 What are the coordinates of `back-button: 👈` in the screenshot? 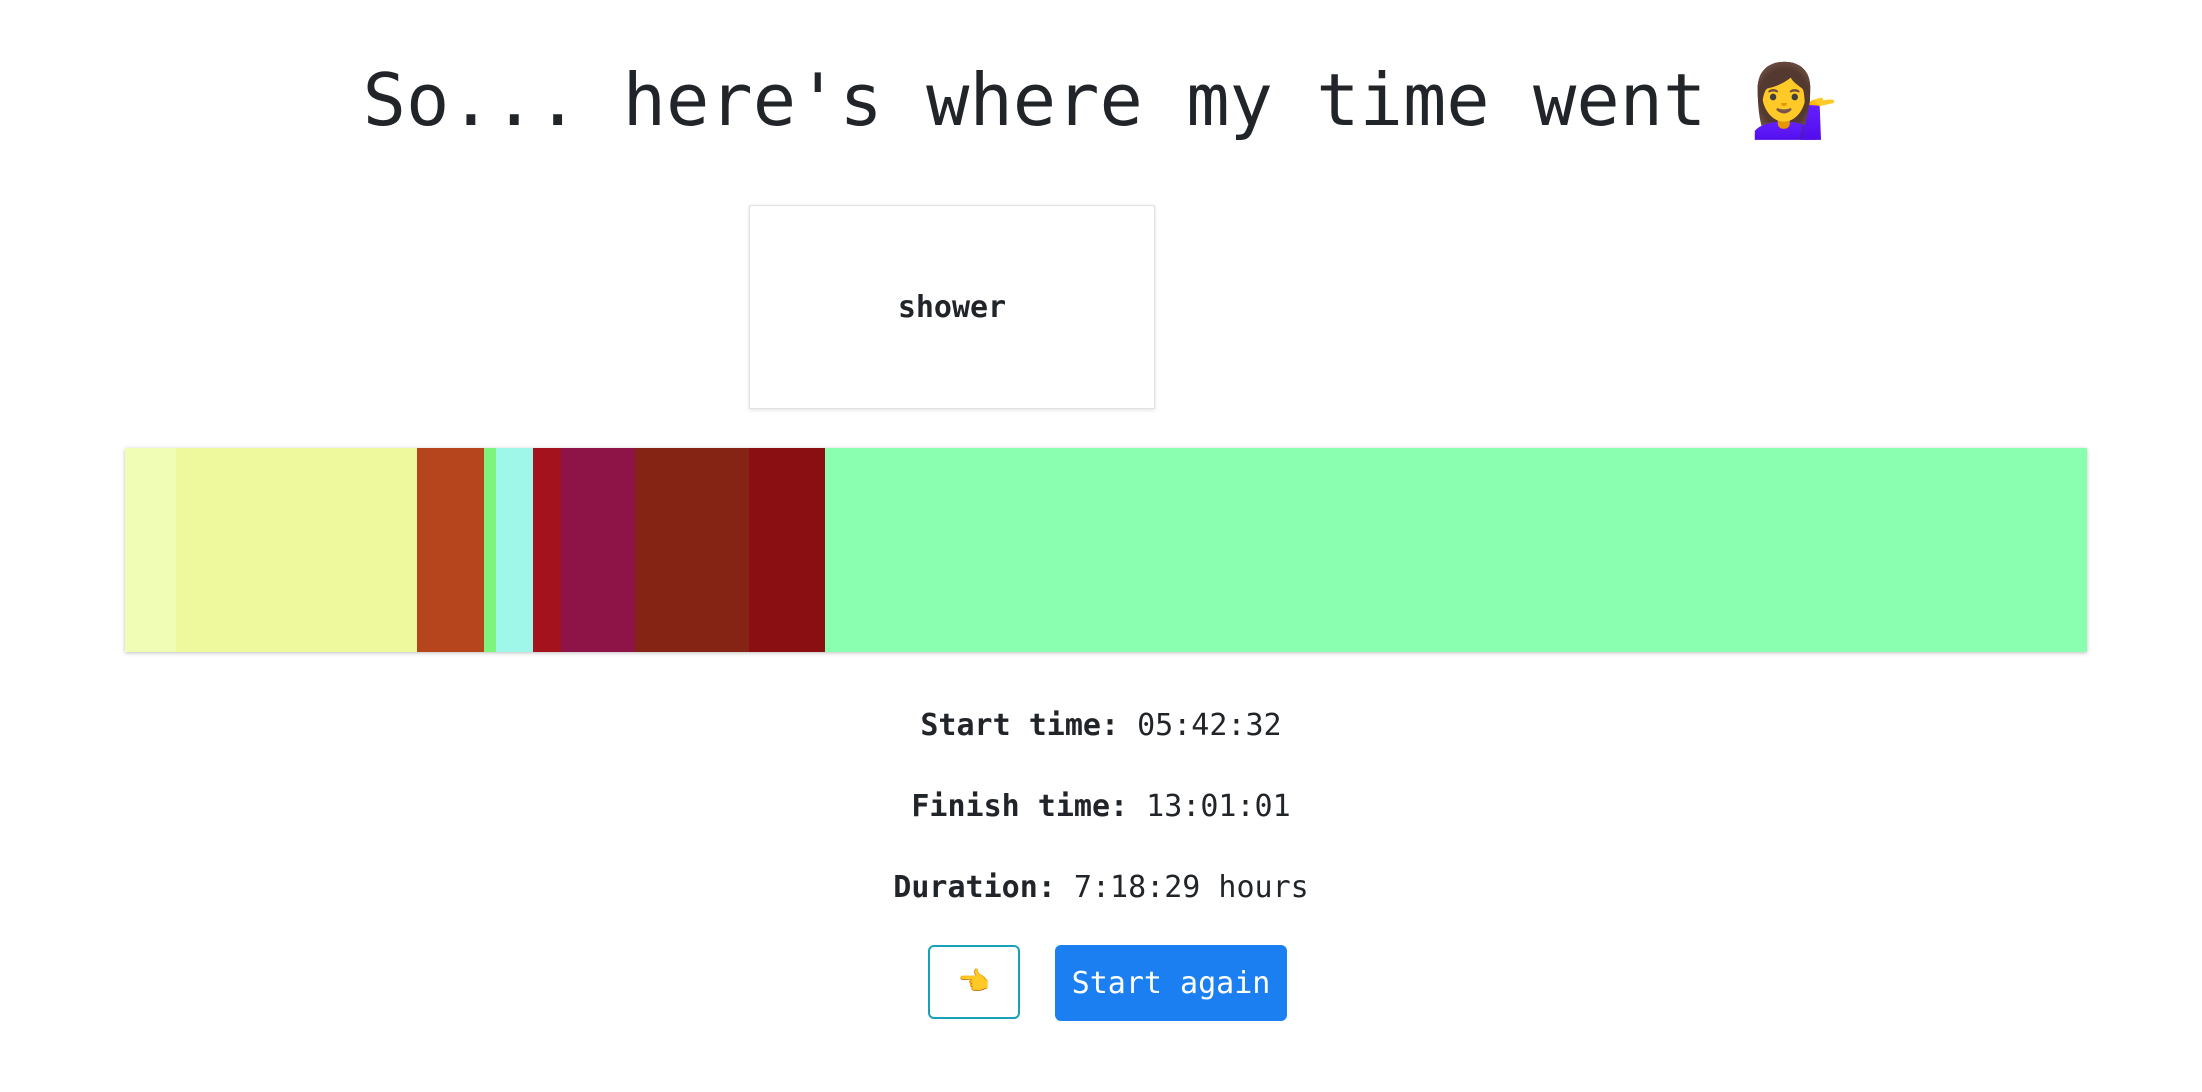 It's located at (974, 982).